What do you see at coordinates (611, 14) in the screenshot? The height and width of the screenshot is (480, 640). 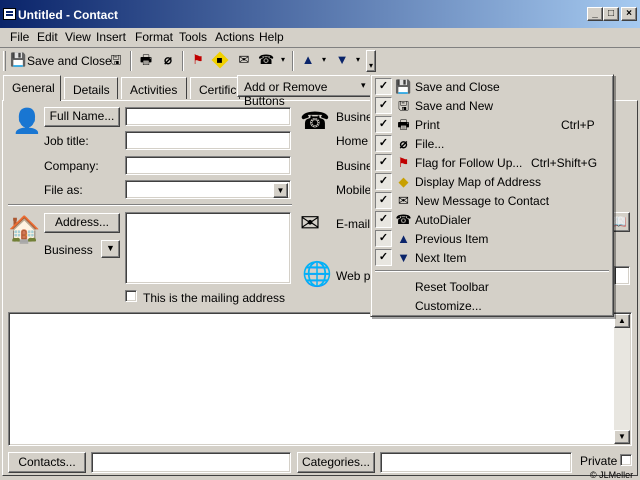 I see `maximize-button: □` at bounding box center [611, 14].